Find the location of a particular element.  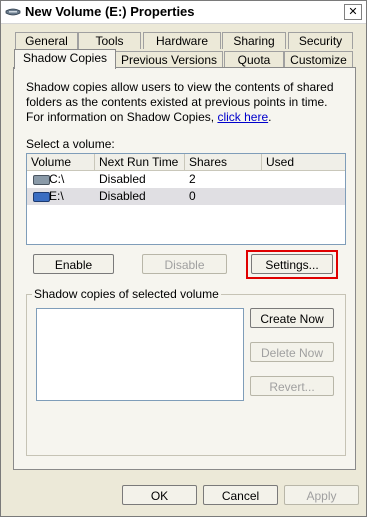

close-icon: ✕ is located at coordinates (353, 11).